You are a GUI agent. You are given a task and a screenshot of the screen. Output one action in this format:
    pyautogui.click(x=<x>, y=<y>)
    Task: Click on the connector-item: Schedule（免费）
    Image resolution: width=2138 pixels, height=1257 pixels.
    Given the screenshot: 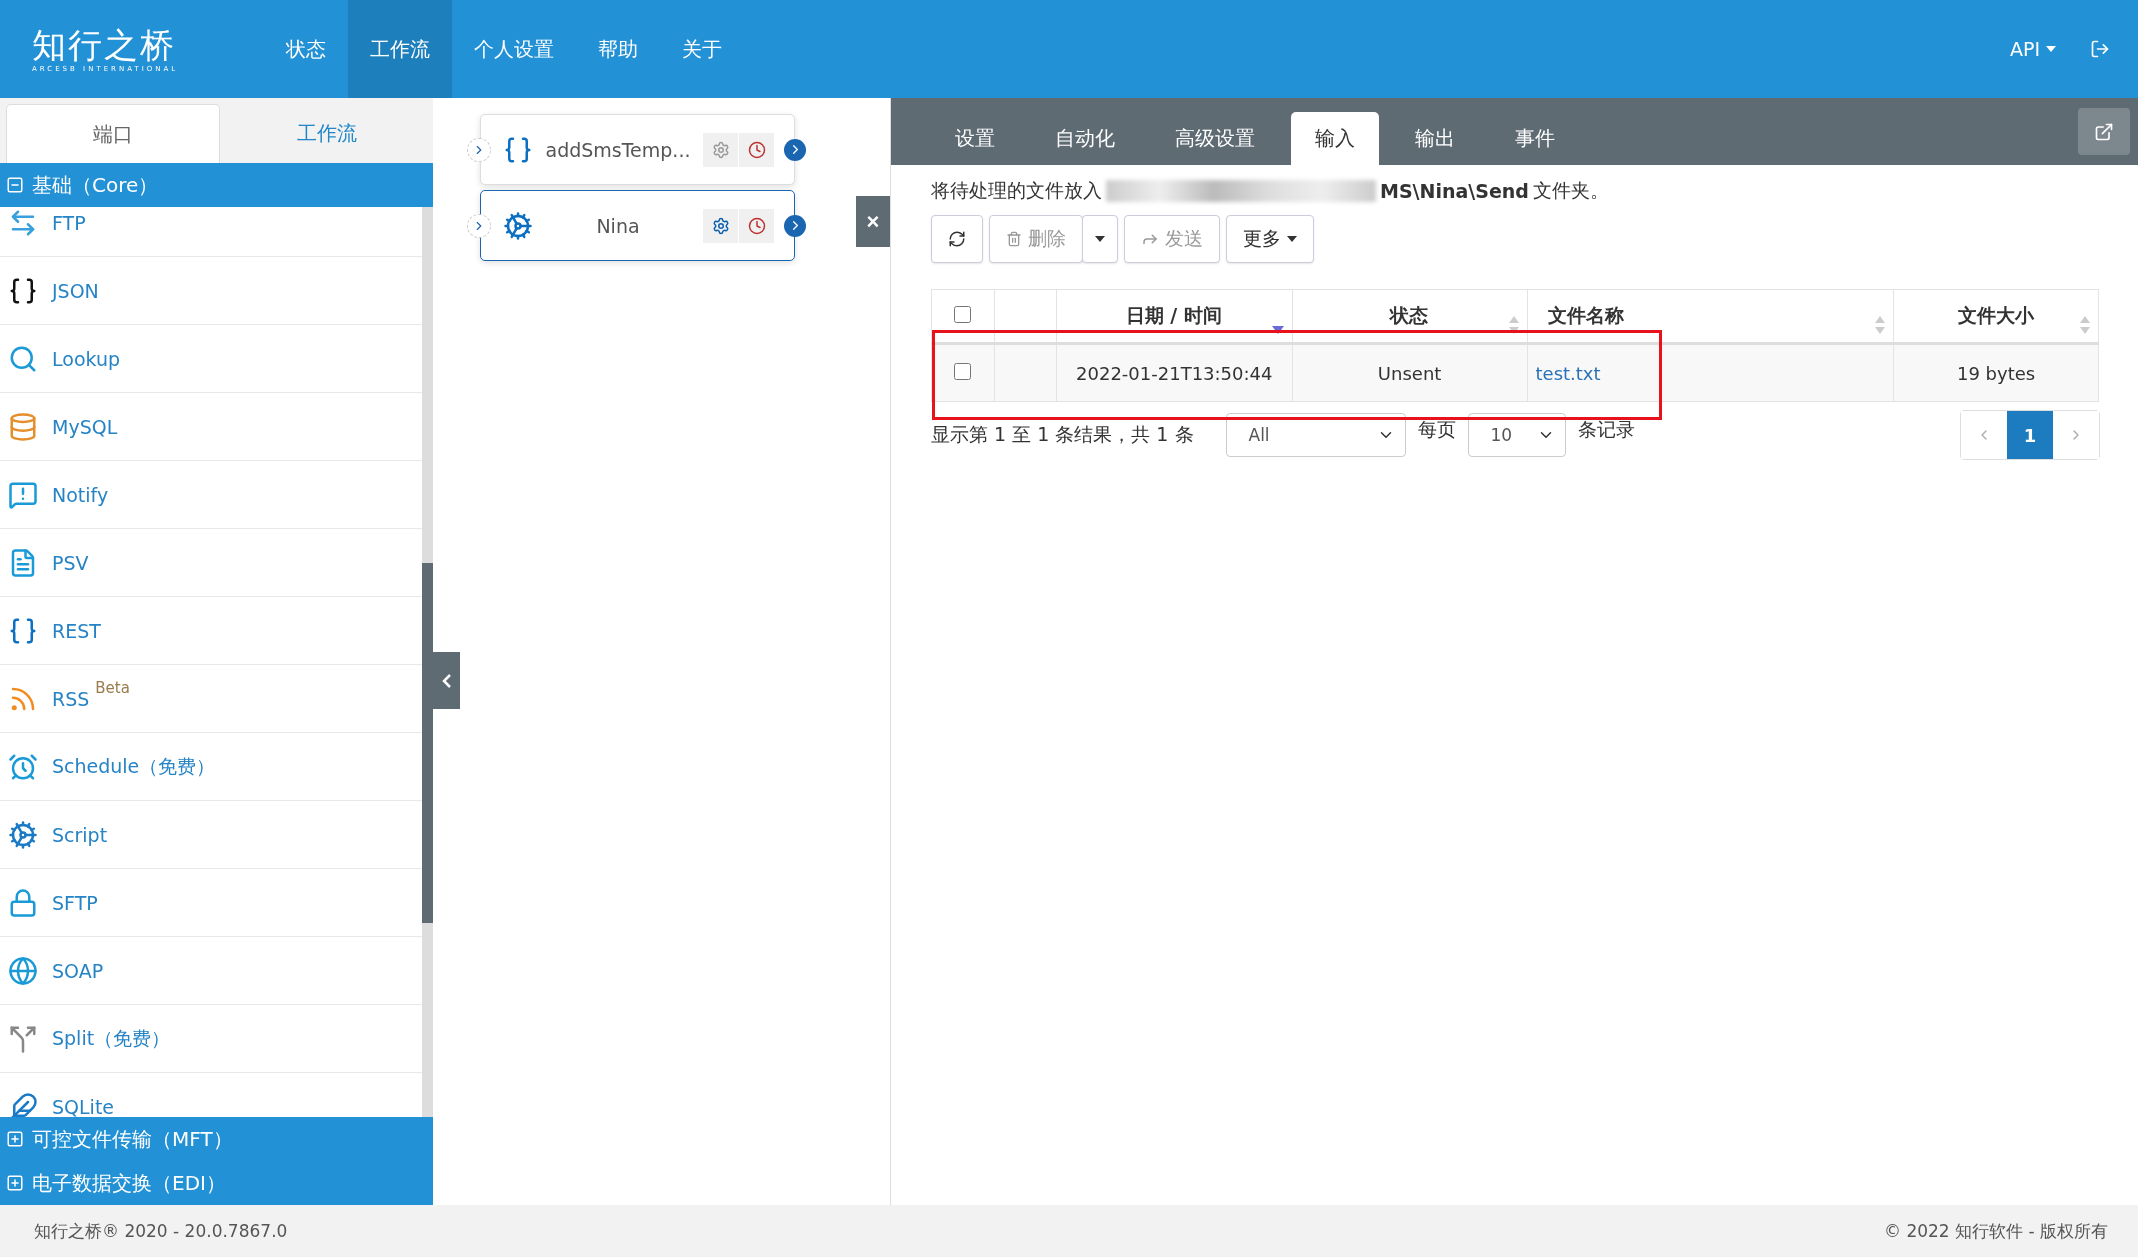 What is the action you would take?
    pyautogui.click(x=211, y=767)
    